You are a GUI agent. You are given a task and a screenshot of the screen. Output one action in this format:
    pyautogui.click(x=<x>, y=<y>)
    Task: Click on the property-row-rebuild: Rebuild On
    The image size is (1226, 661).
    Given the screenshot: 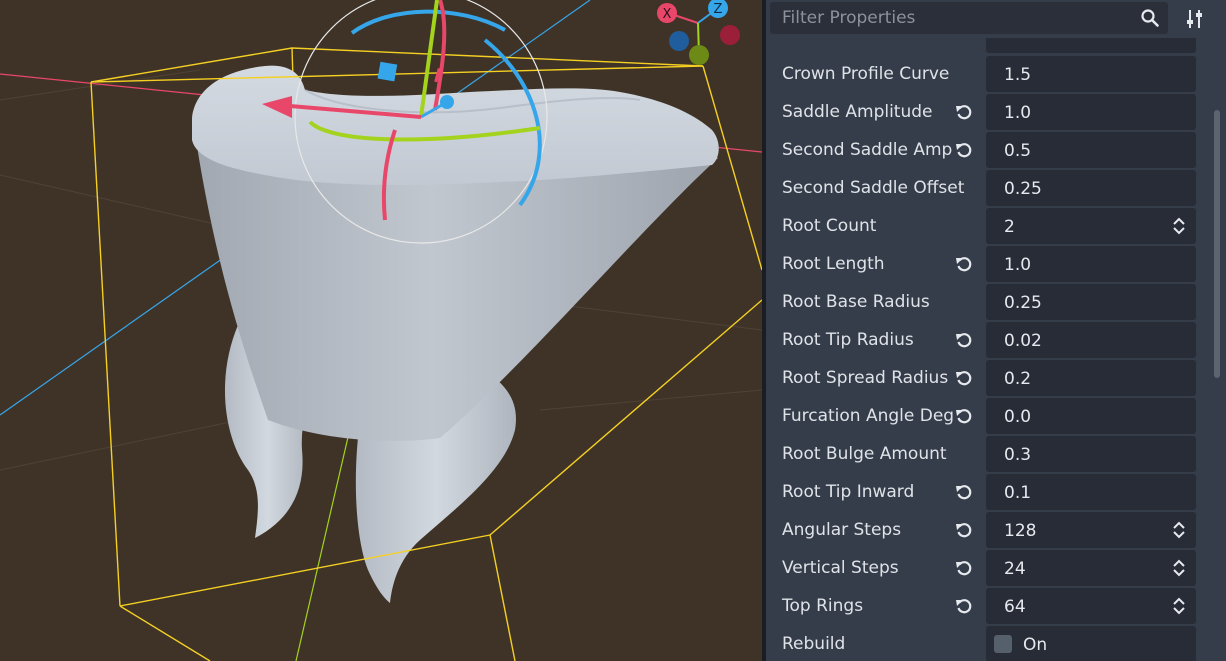 What is the action you would take?
    pyautogui.click(x=986, y=643)
    